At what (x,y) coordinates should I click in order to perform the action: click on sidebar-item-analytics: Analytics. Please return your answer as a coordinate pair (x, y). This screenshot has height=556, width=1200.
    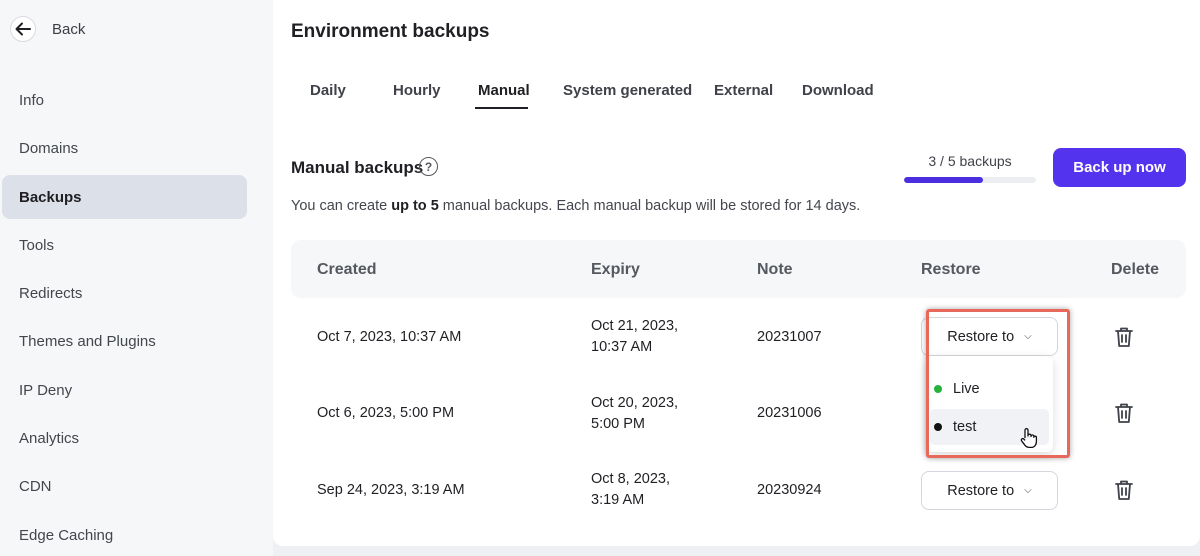
    Looking at the image, I should click on (124, 438).